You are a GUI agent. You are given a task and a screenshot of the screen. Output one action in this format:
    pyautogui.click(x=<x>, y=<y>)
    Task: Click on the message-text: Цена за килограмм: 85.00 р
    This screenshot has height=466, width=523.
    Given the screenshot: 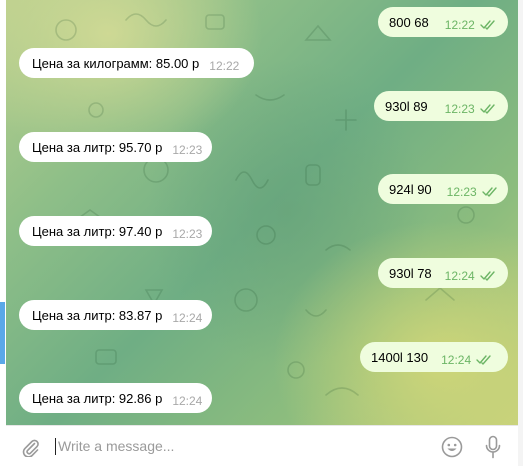 What is the action you would take?
    pyautogui.click(x=116, y=63)
    